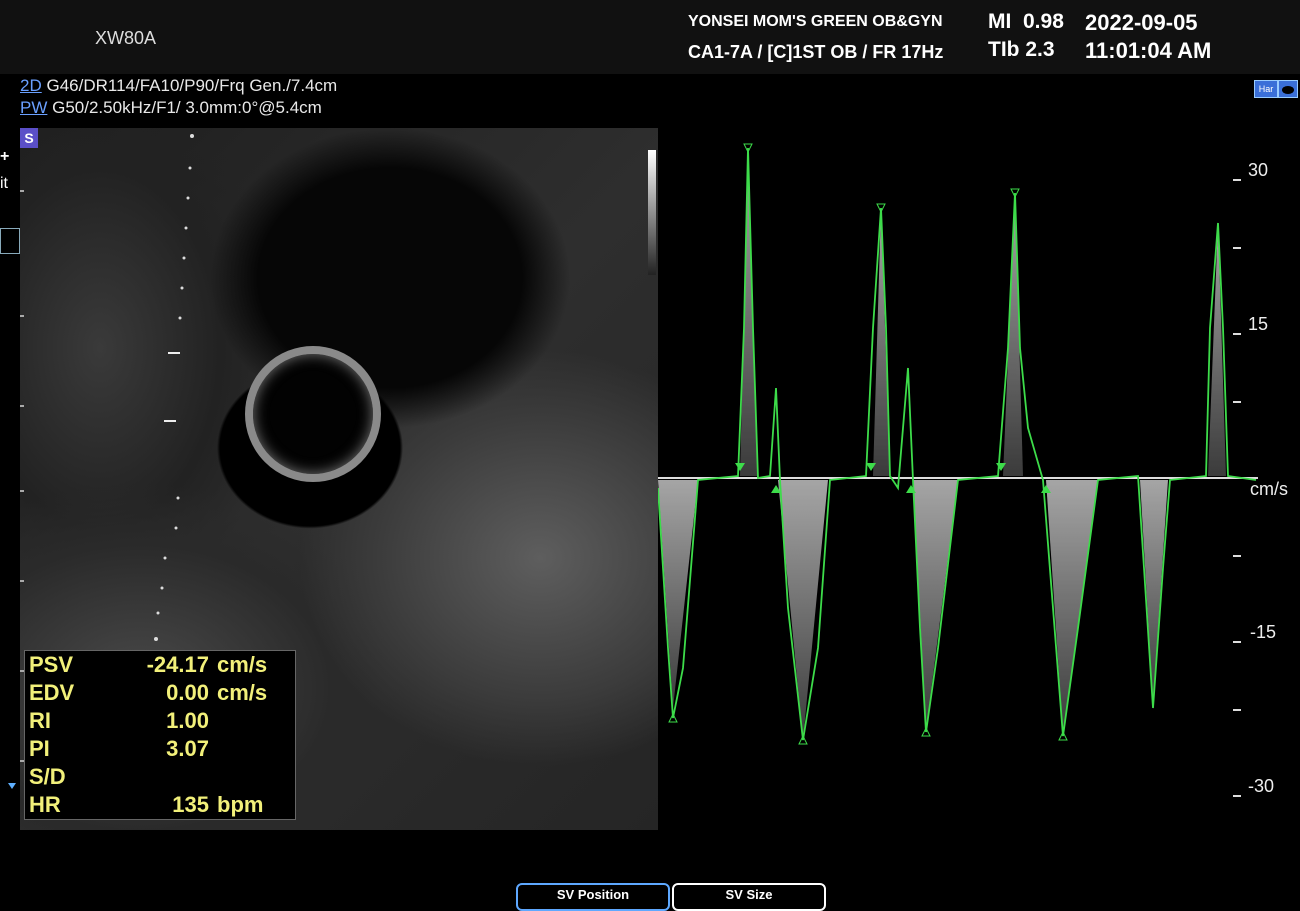 This screenshot has height=911, width=1300. I want to click on date: 2022-09-05, so click(1141, 22).